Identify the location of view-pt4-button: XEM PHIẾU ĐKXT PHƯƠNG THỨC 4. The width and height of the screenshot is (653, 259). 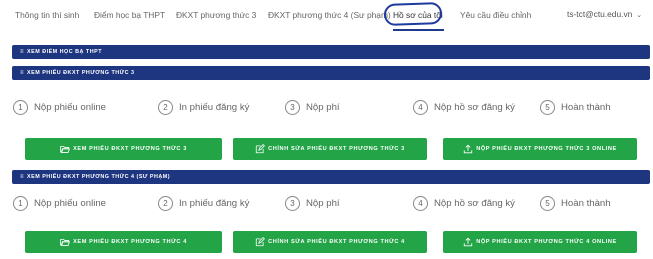
(123, 242).